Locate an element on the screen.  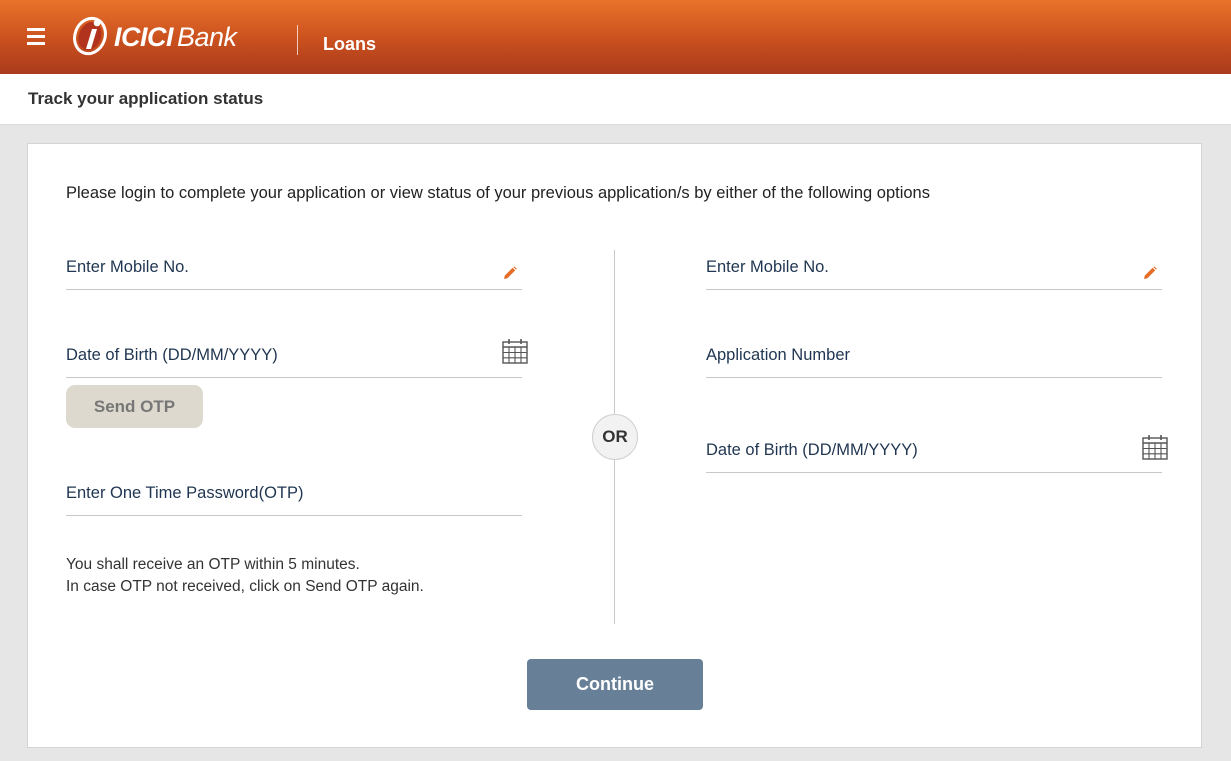
left-mobile-input is located at coordinates (294, 267).